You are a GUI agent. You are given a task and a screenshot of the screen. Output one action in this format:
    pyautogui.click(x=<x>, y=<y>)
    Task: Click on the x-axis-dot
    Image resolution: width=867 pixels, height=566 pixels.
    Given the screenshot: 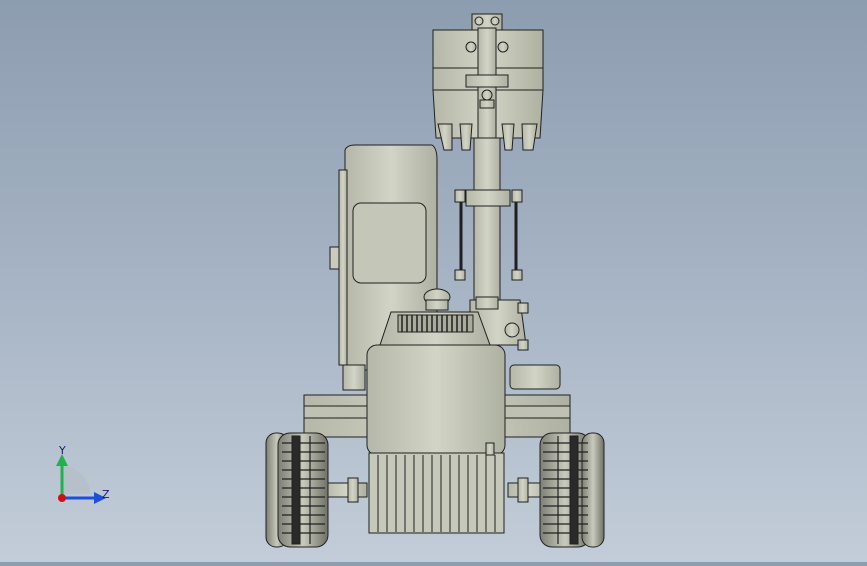 What is the action you would take?
    pyautogui.click(x=62, y=498)
    